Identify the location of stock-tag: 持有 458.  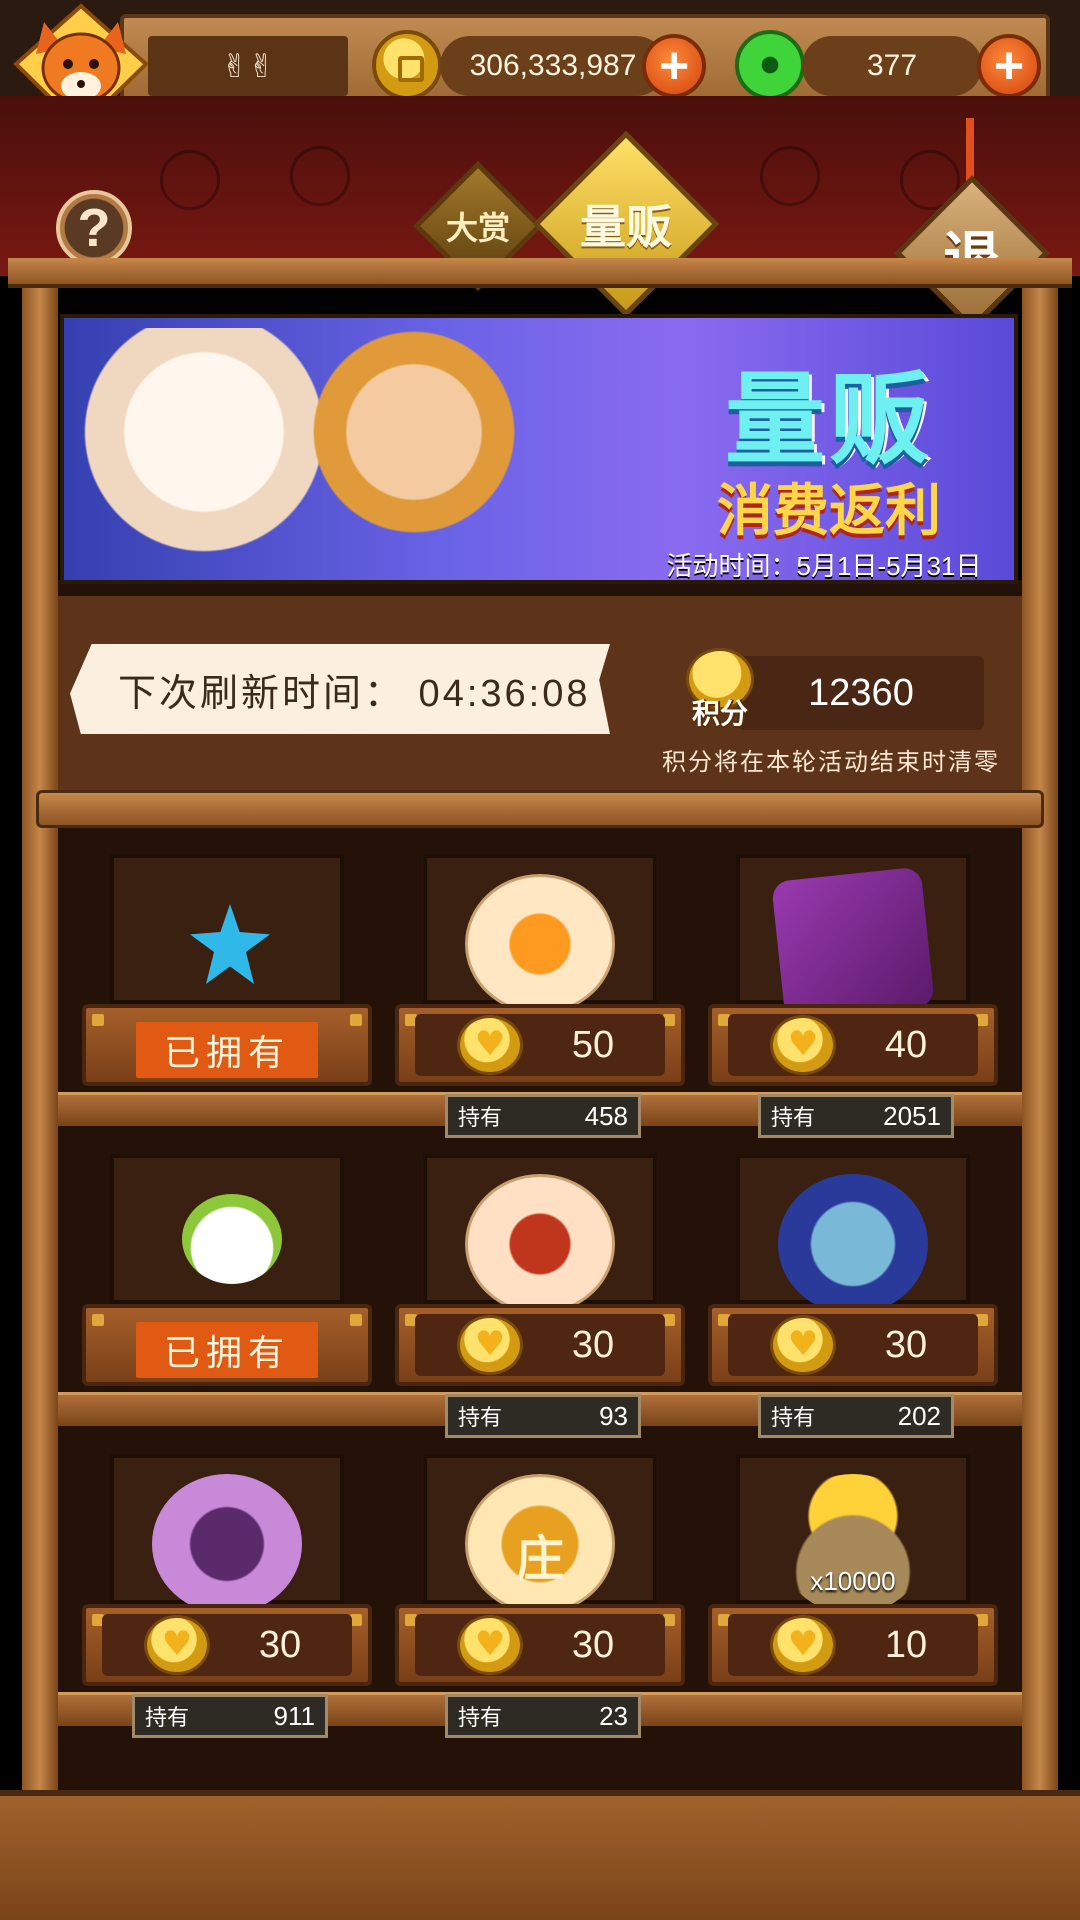
(543, 1116).